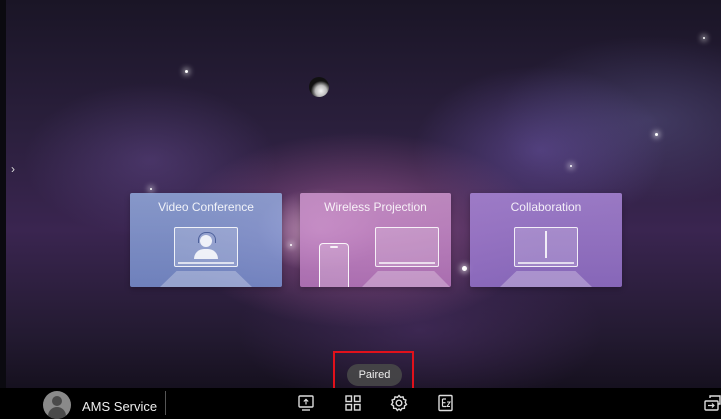 The image size is (721, 419). I want to click on wireless-projection-card: Wireless Projection, so click(375, 240).